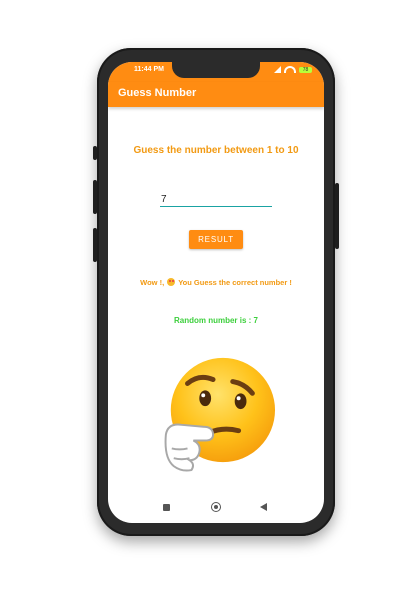 This screenshot has height=601, width=415. Describe the element at coordinates (149, 69) in the screenshot. I see `status-time: 11:44 PM` at that location.